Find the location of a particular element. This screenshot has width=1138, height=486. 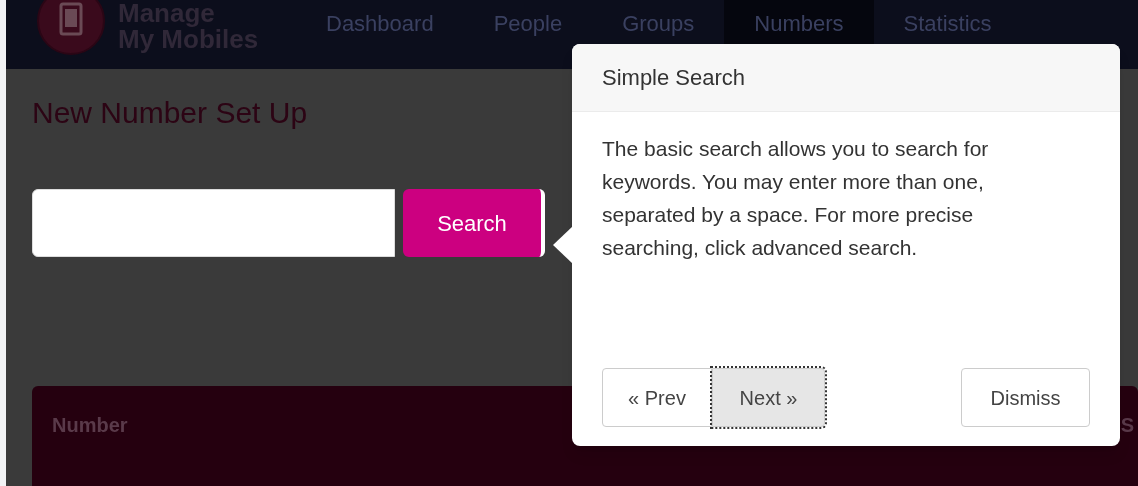

popover-text: The basic search allows you to search for keywords. You may enter more than one, separated by a space. For more precise searching, click advanced search. is located at coordinates (795, 198).